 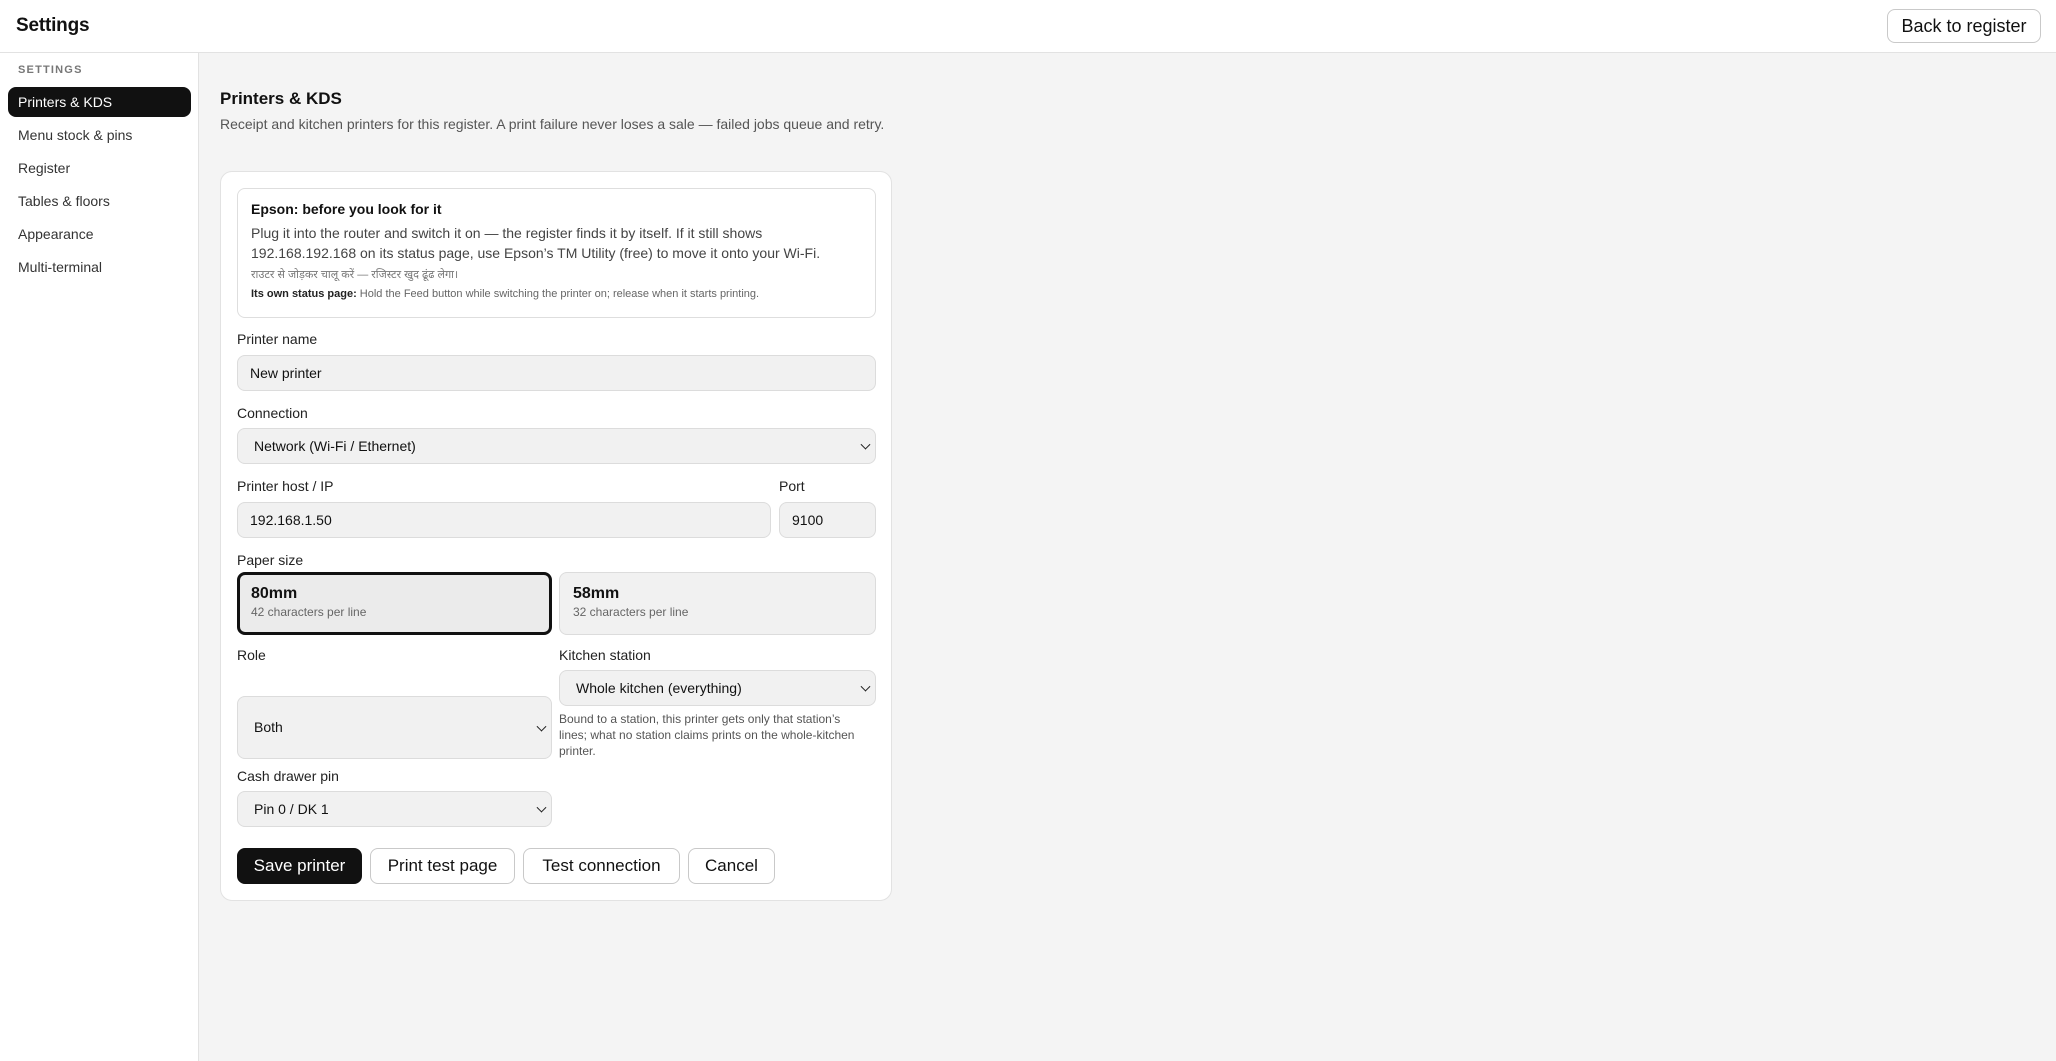 I want to click on sidebar-item-menu-stock-pins: Menu stock & pins, so click(x=99, y=135).